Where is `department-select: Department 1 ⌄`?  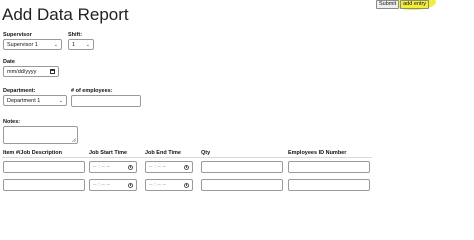 department-select: Department 1 ⌄ is located at coordinates (35, 100).